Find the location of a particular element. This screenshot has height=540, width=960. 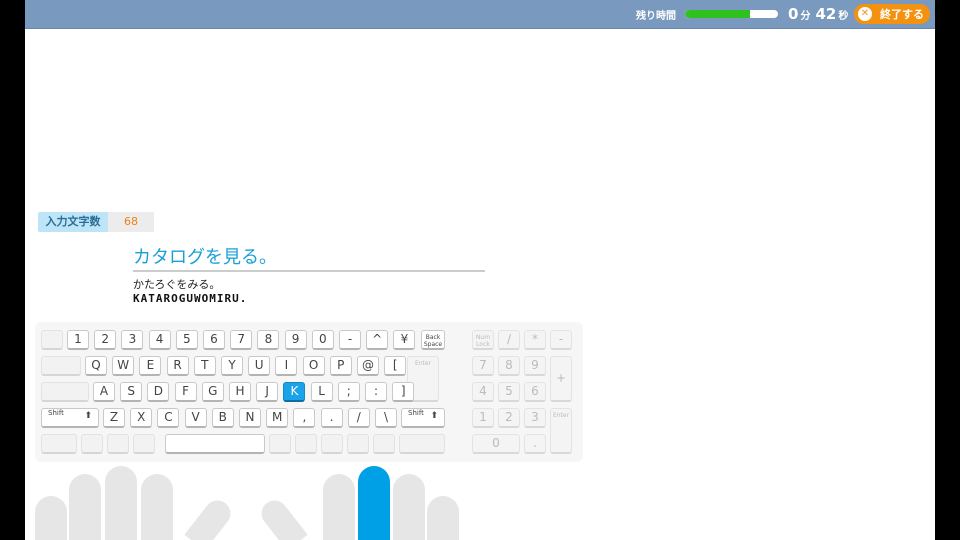

finger-left-middle is located at coordinates (121, 503).